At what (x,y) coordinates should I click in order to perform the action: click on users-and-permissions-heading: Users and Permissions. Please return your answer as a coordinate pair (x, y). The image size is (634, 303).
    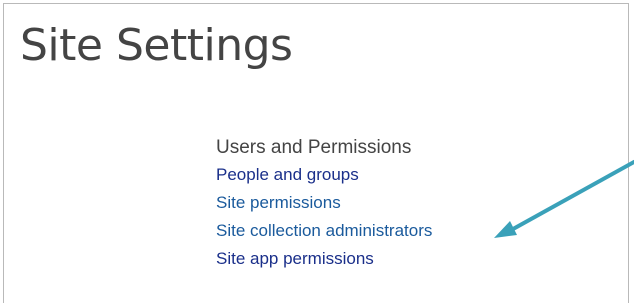
    Looking at the image, I should click on (314, 147).